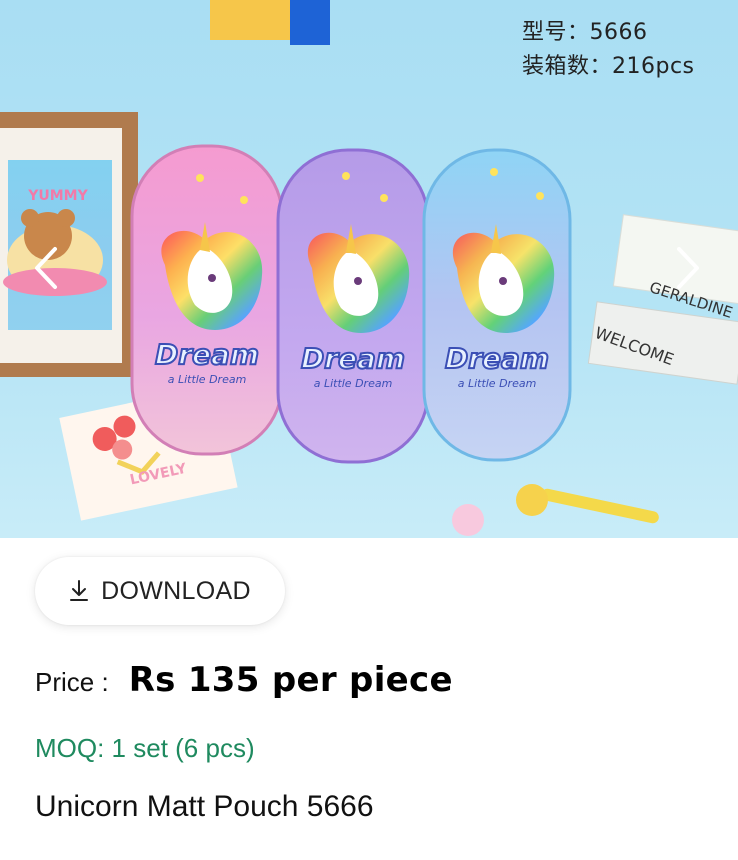 The height and width of the screenshot is (860, 738). I want to click on price-label: Price :, so click(72, 682).